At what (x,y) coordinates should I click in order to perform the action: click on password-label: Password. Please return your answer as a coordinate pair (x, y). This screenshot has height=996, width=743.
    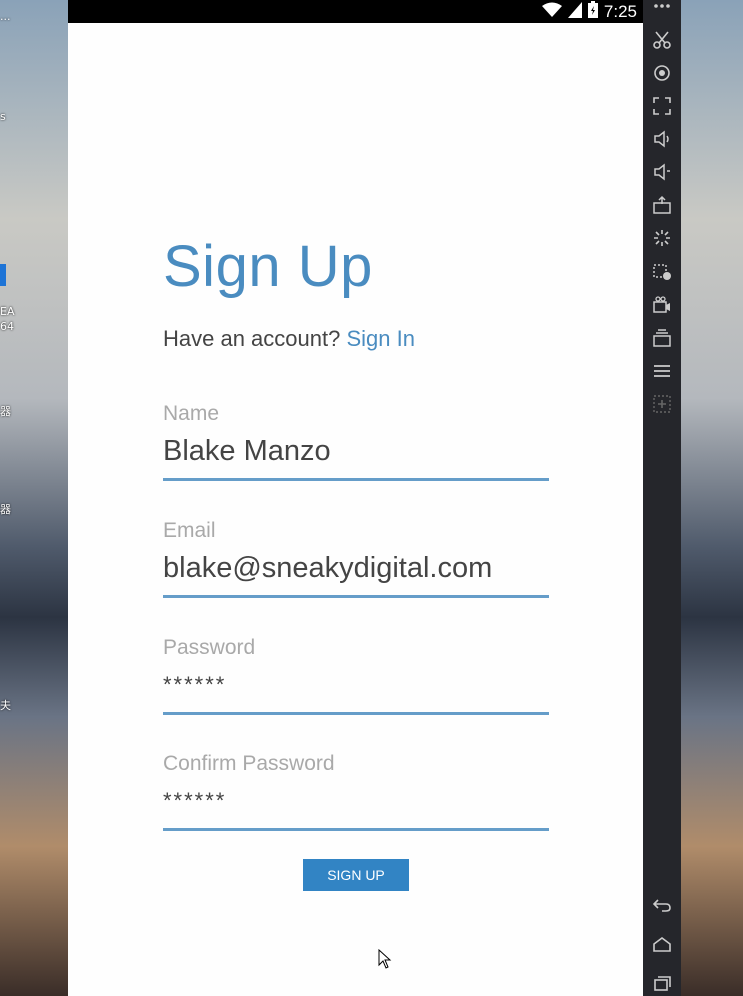
    Looking at the image, I should click on (209, 647).